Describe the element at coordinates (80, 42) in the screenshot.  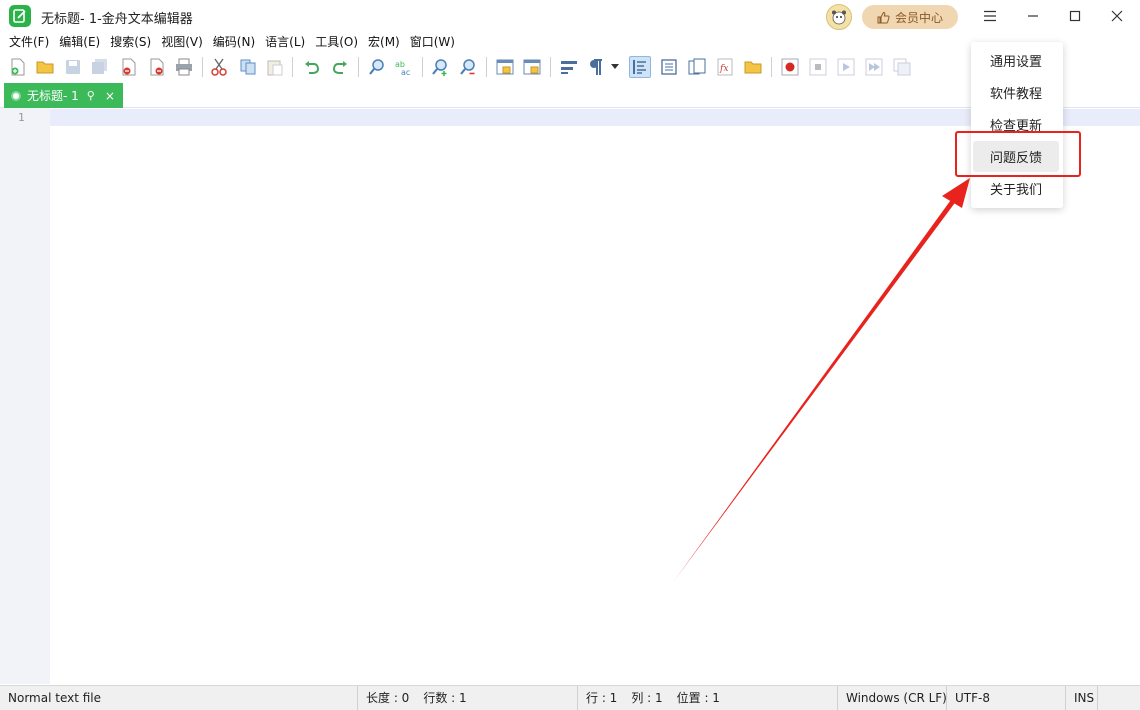
I see `menu-edit: 编辑(E)` at that location.